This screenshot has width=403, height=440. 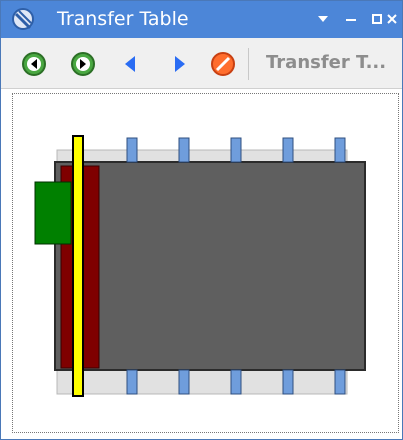 What do you see at coordinates (78, 266) in the screenshot?
I see `transfer-bridge-rail` at bounding box center [78, 266].